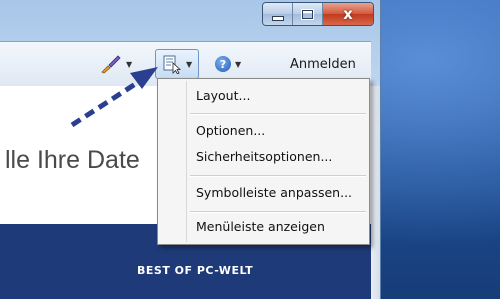 The width and height of the screenshot is (500, 299). Describe the element at coordinates (190, 18) in the screenshot. I see `title-bar: x` at that location.